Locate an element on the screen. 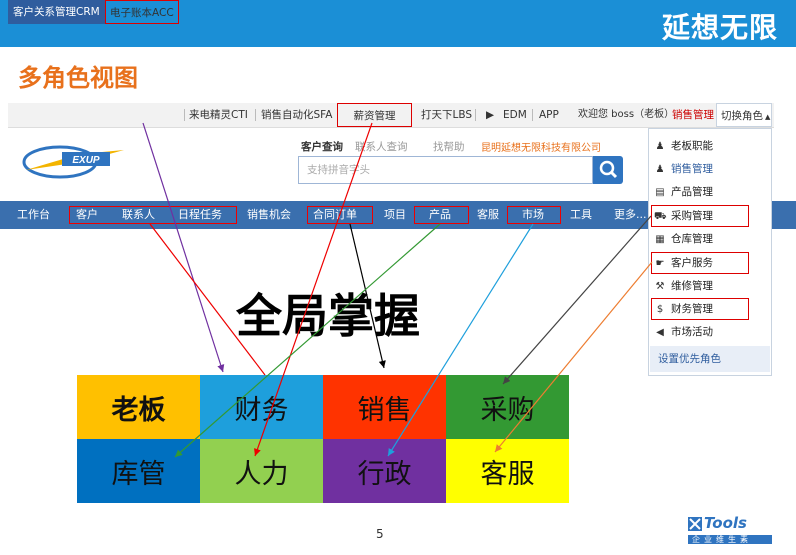 This screenshot has width=796, height=555. arrow-service is located at coordinates (573, 357).